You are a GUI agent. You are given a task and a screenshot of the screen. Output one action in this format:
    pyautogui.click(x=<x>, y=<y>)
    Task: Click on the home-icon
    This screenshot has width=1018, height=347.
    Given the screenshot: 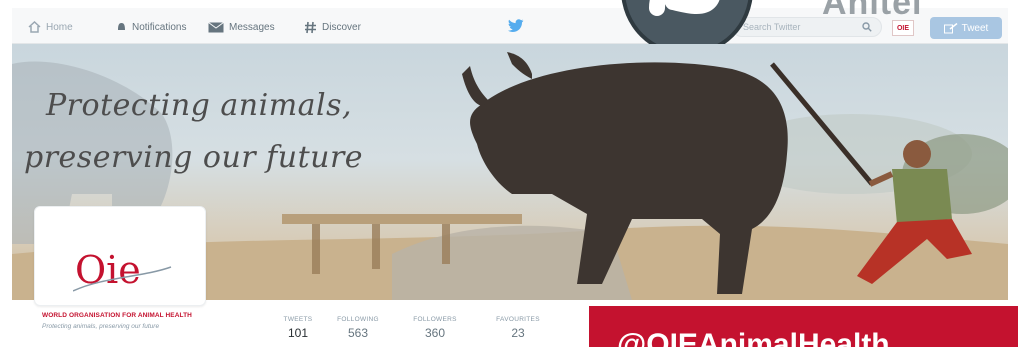 What is the action you would take?
    pyautogui.click(x=34, y=27)
    